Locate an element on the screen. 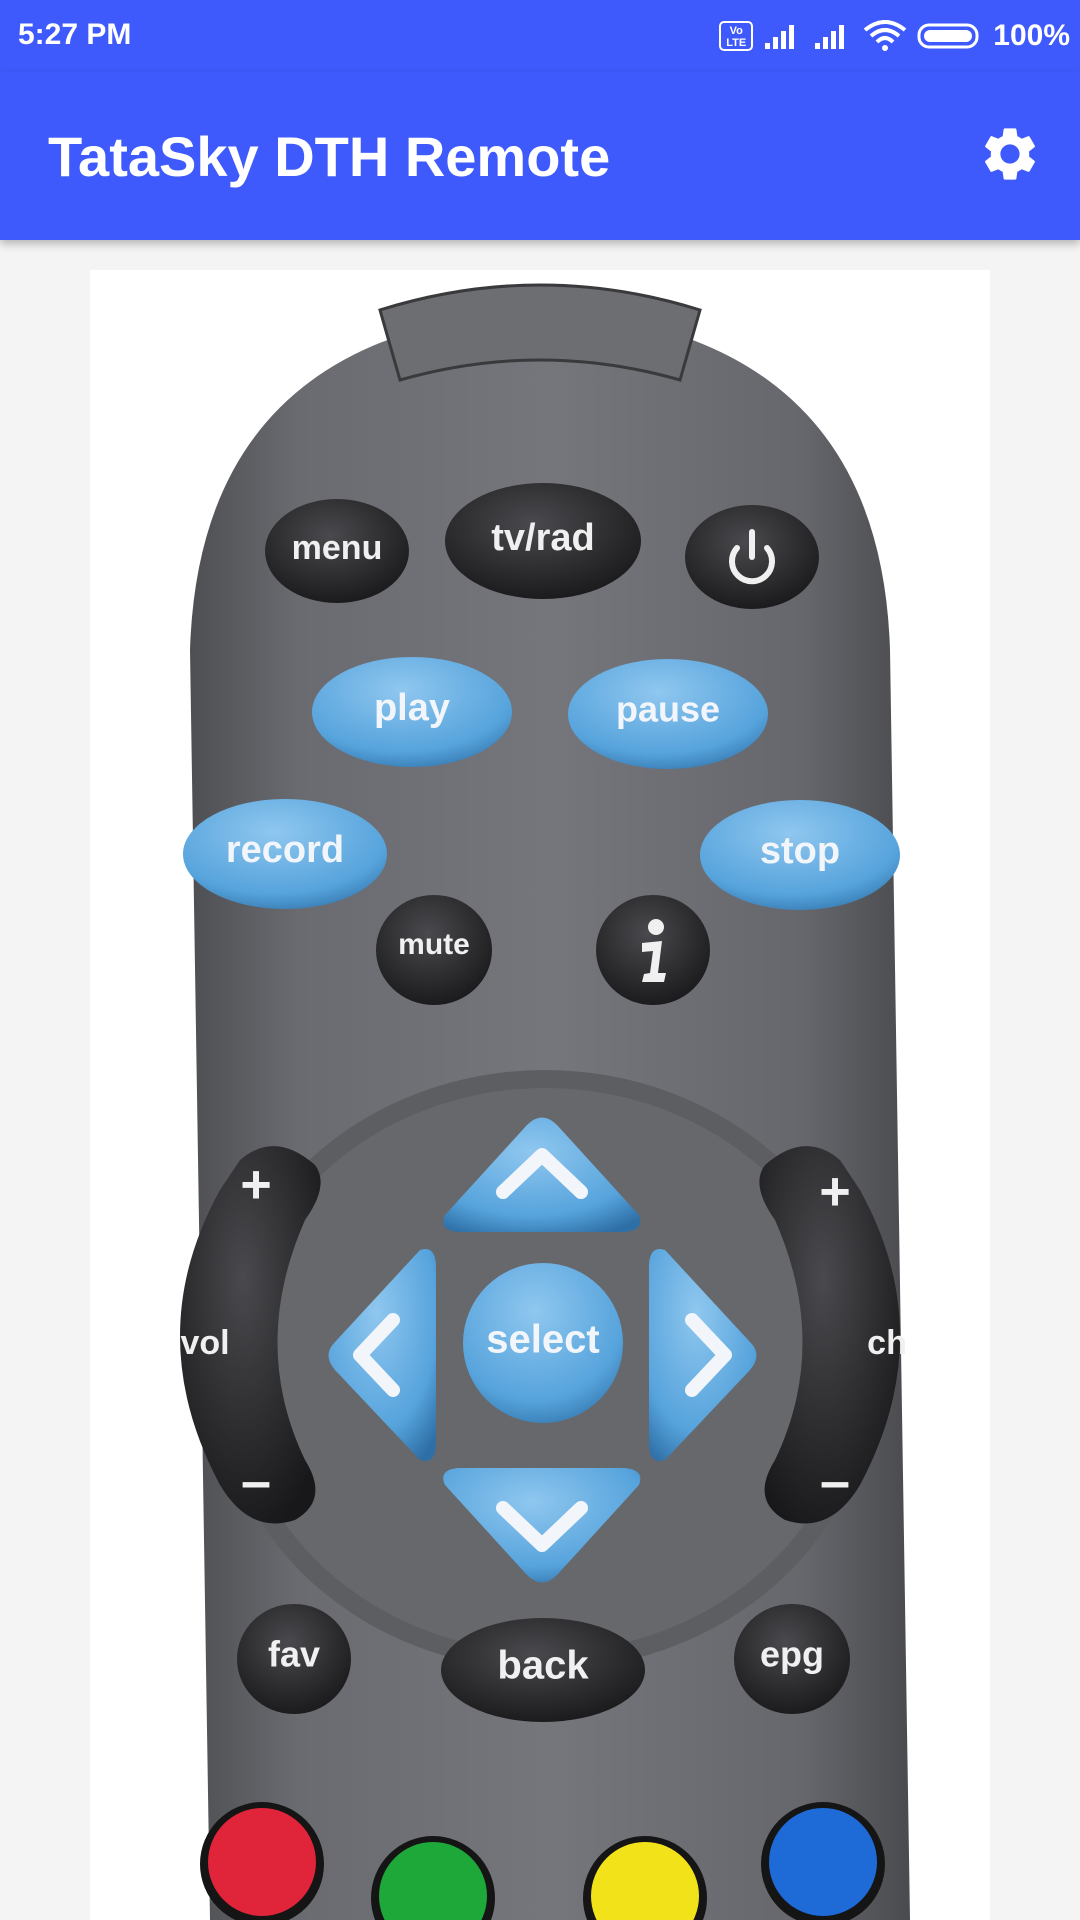  back-button: back is located at coordinates (543, 1670).